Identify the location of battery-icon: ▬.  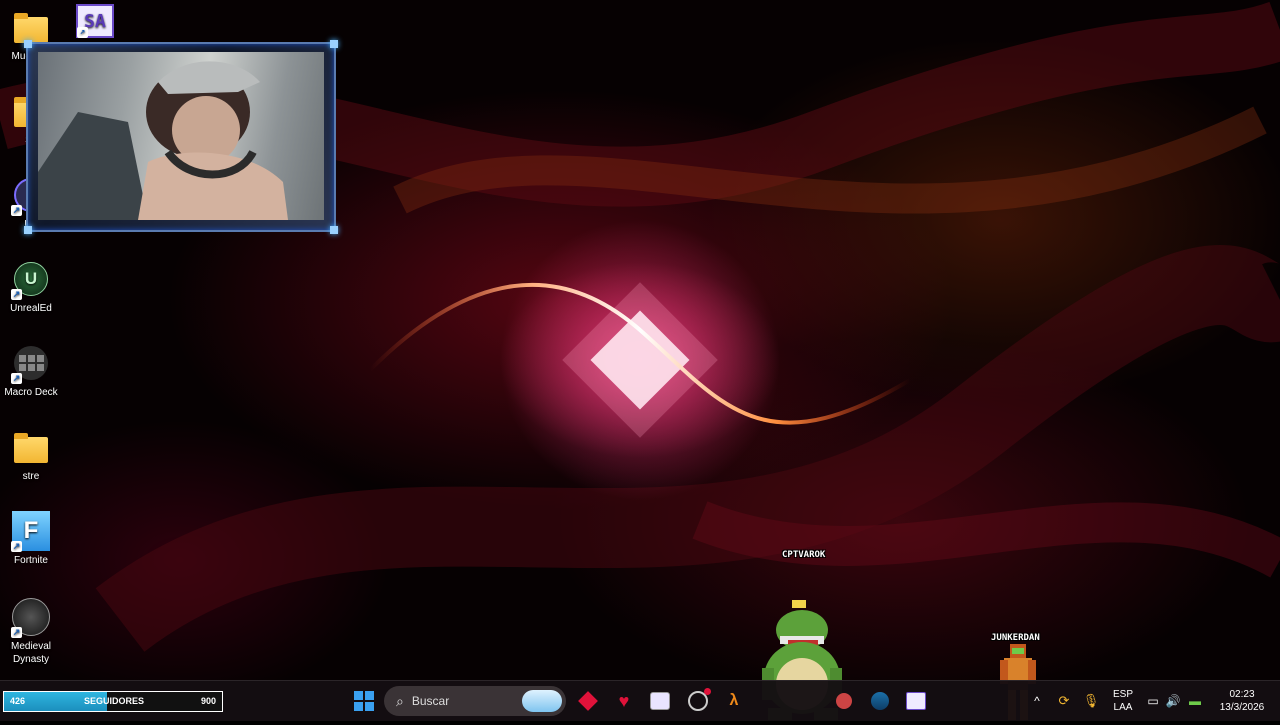
(1195, 701).